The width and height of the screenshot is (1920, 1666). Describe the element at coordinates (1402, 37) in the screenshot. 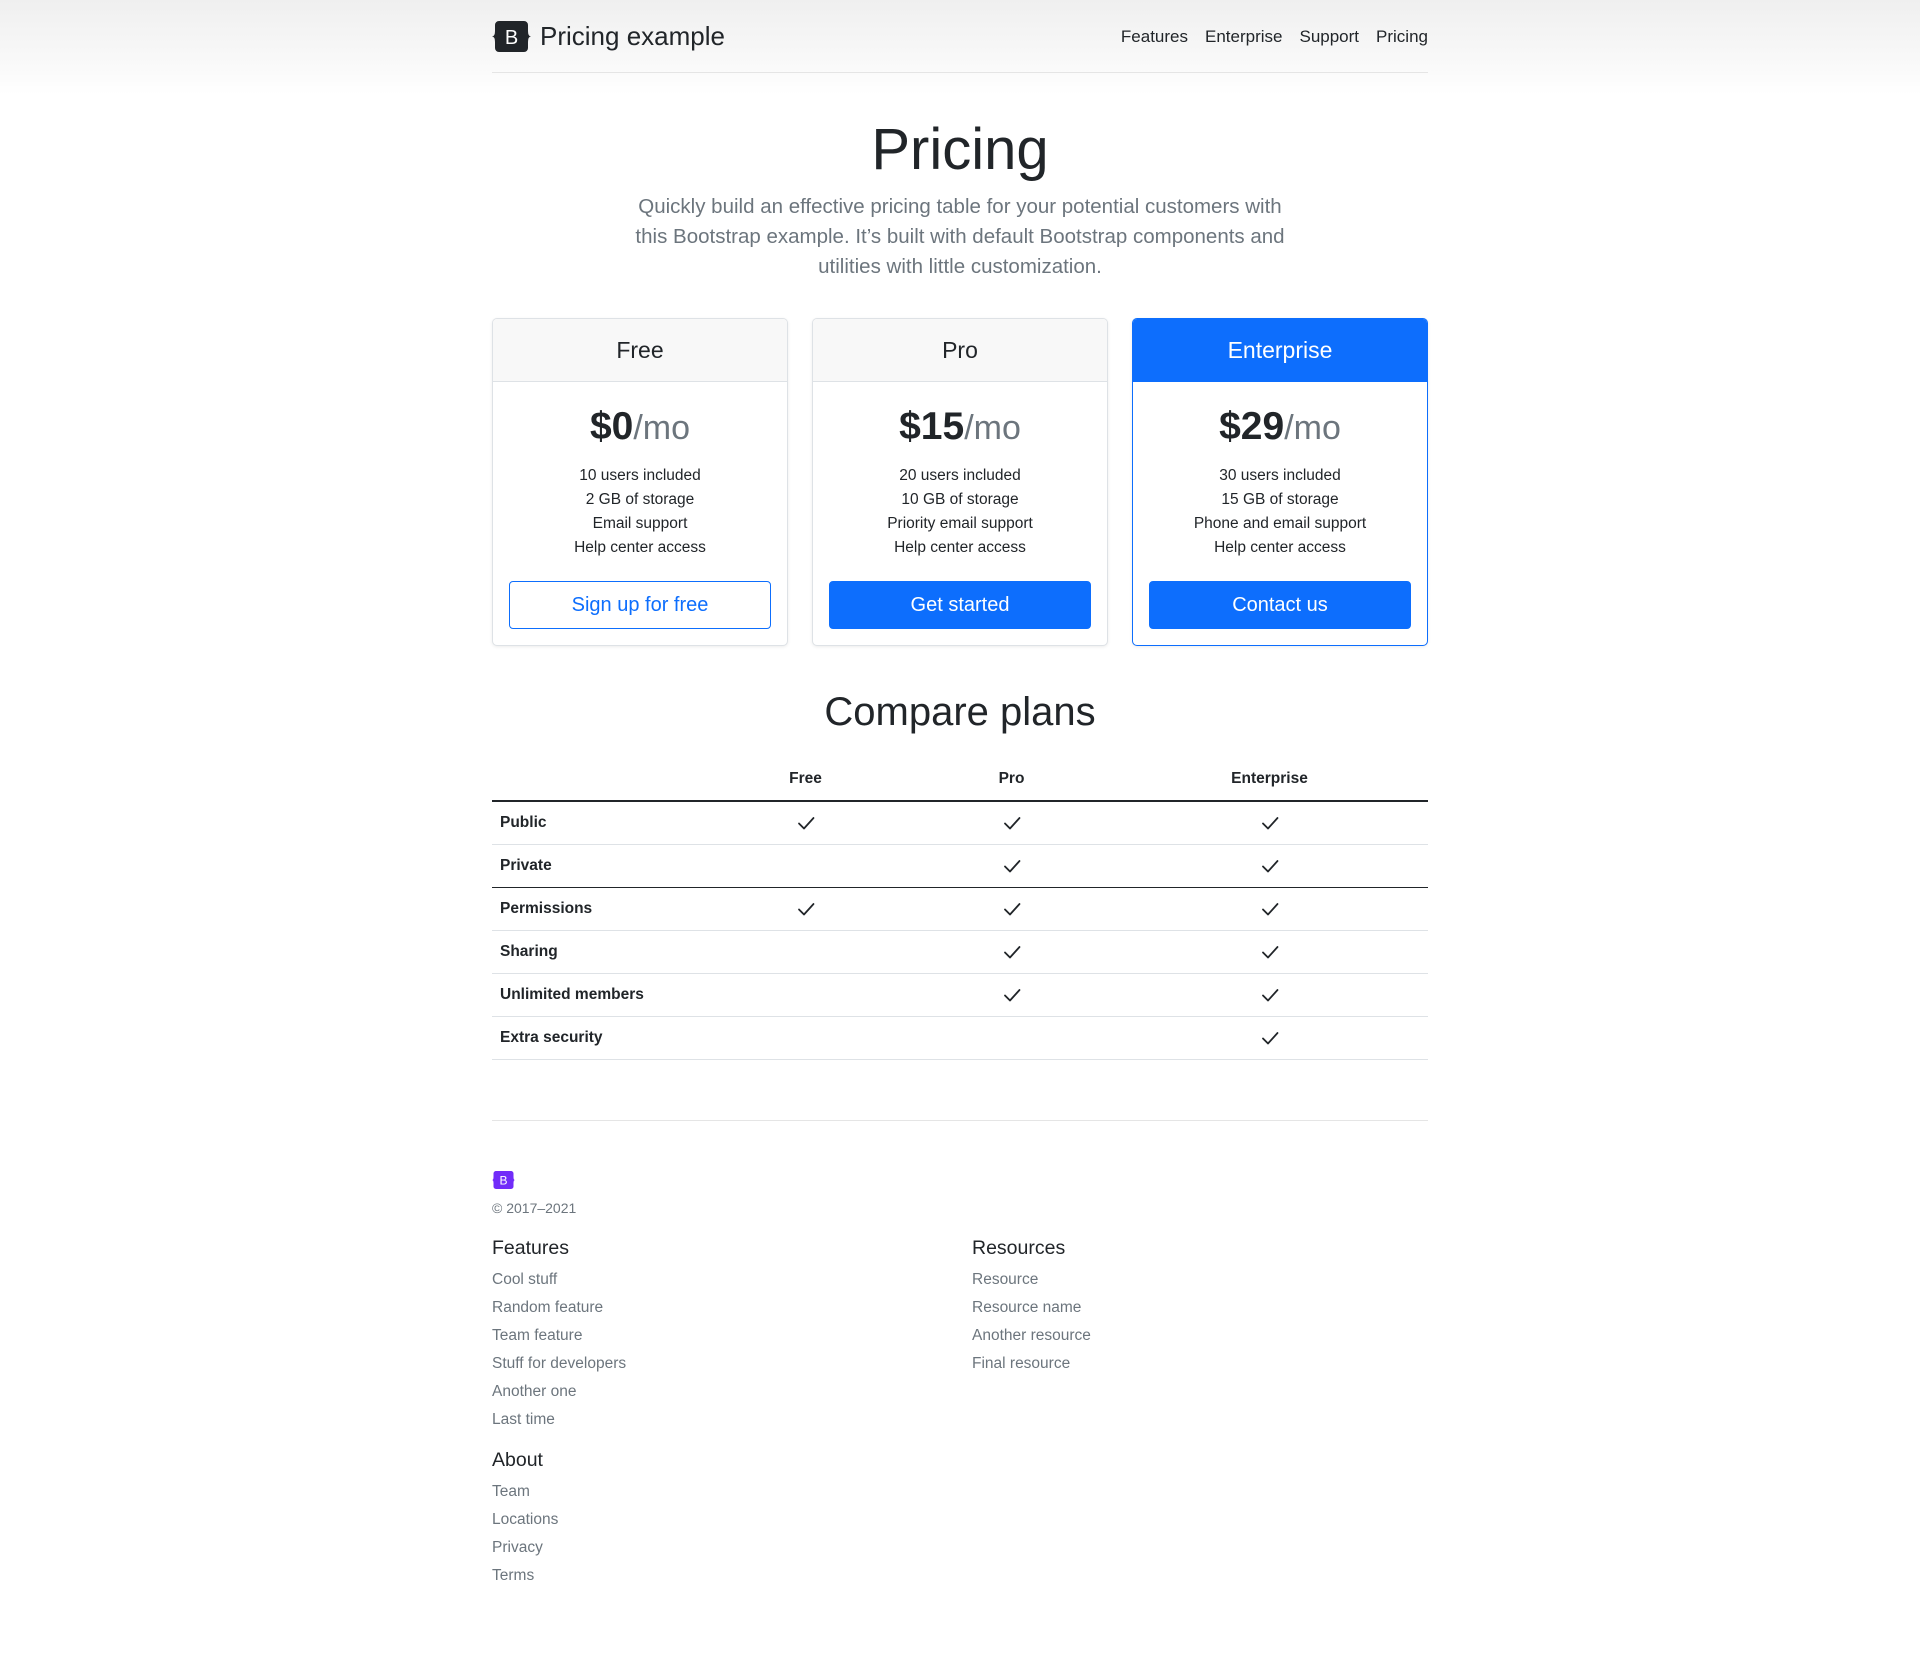

I see `nav-link-pricing: Pricing` at that location.